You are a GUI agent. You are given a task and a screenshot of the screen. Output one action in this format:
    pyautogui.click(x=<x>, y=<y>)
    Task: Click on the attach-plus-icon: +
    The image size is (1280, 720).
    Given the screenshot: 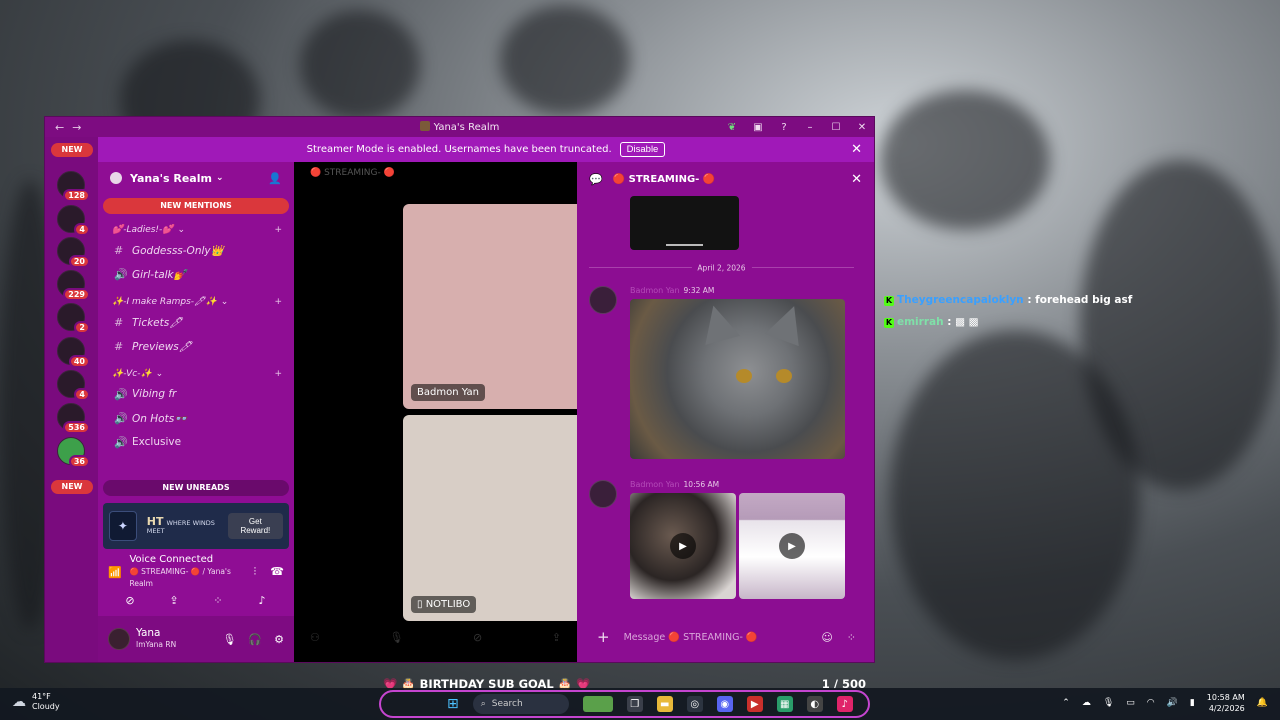 What is the action you would take?
    pyautogui.click(x=603, y=637)
    